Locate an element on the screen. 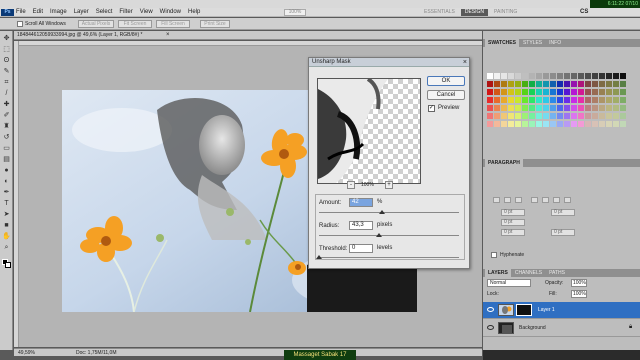 The height and width of the screenshot is (360, 640). status-zoom: 49,59% is located at coordinates (26, 353).